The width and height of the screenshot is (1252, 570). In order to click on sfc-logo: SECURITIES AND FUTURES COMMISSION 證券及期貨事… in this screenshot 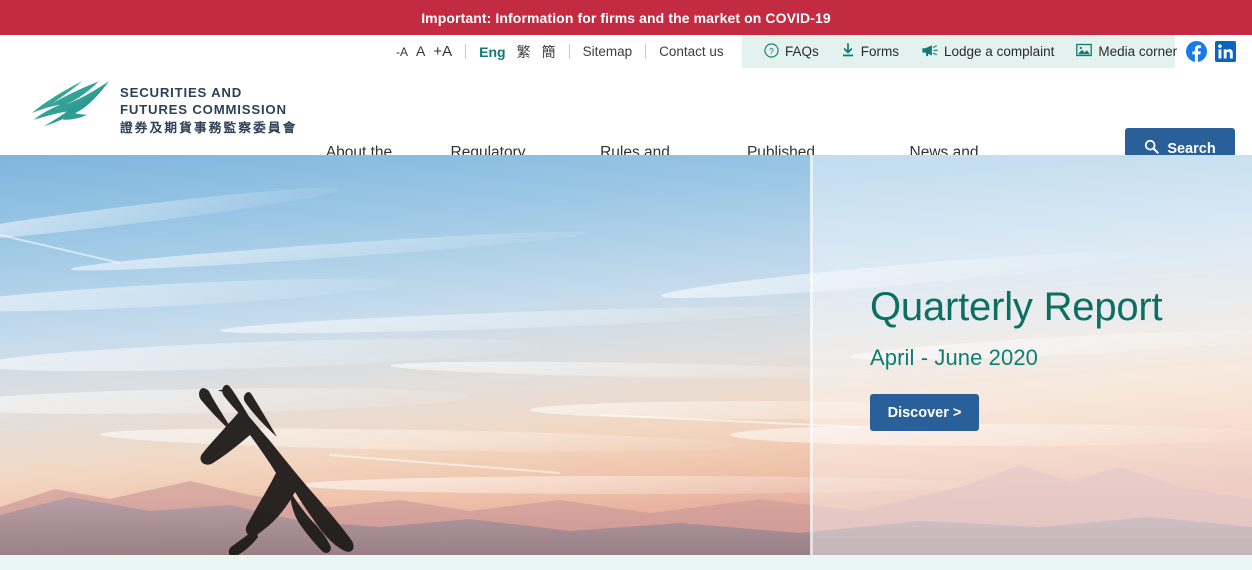, I will do `click(160, 108)`.